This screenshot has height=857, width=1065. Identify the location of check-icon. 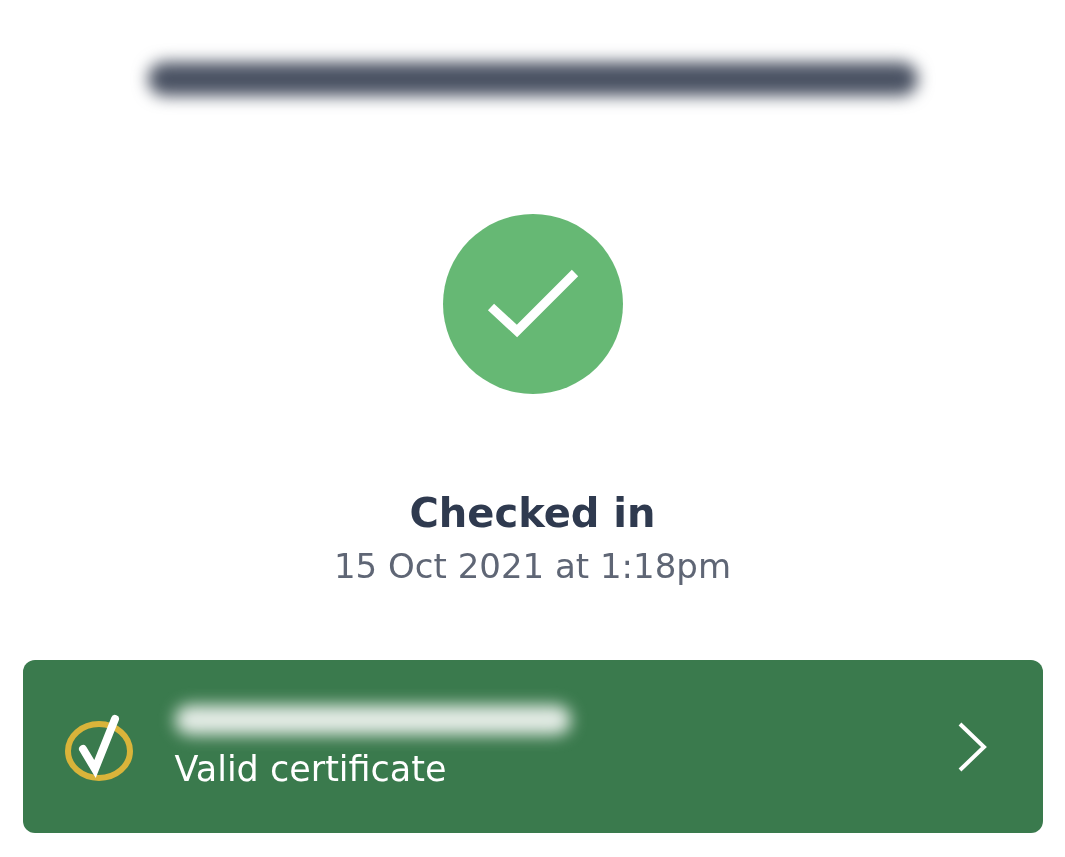
(532, 304).